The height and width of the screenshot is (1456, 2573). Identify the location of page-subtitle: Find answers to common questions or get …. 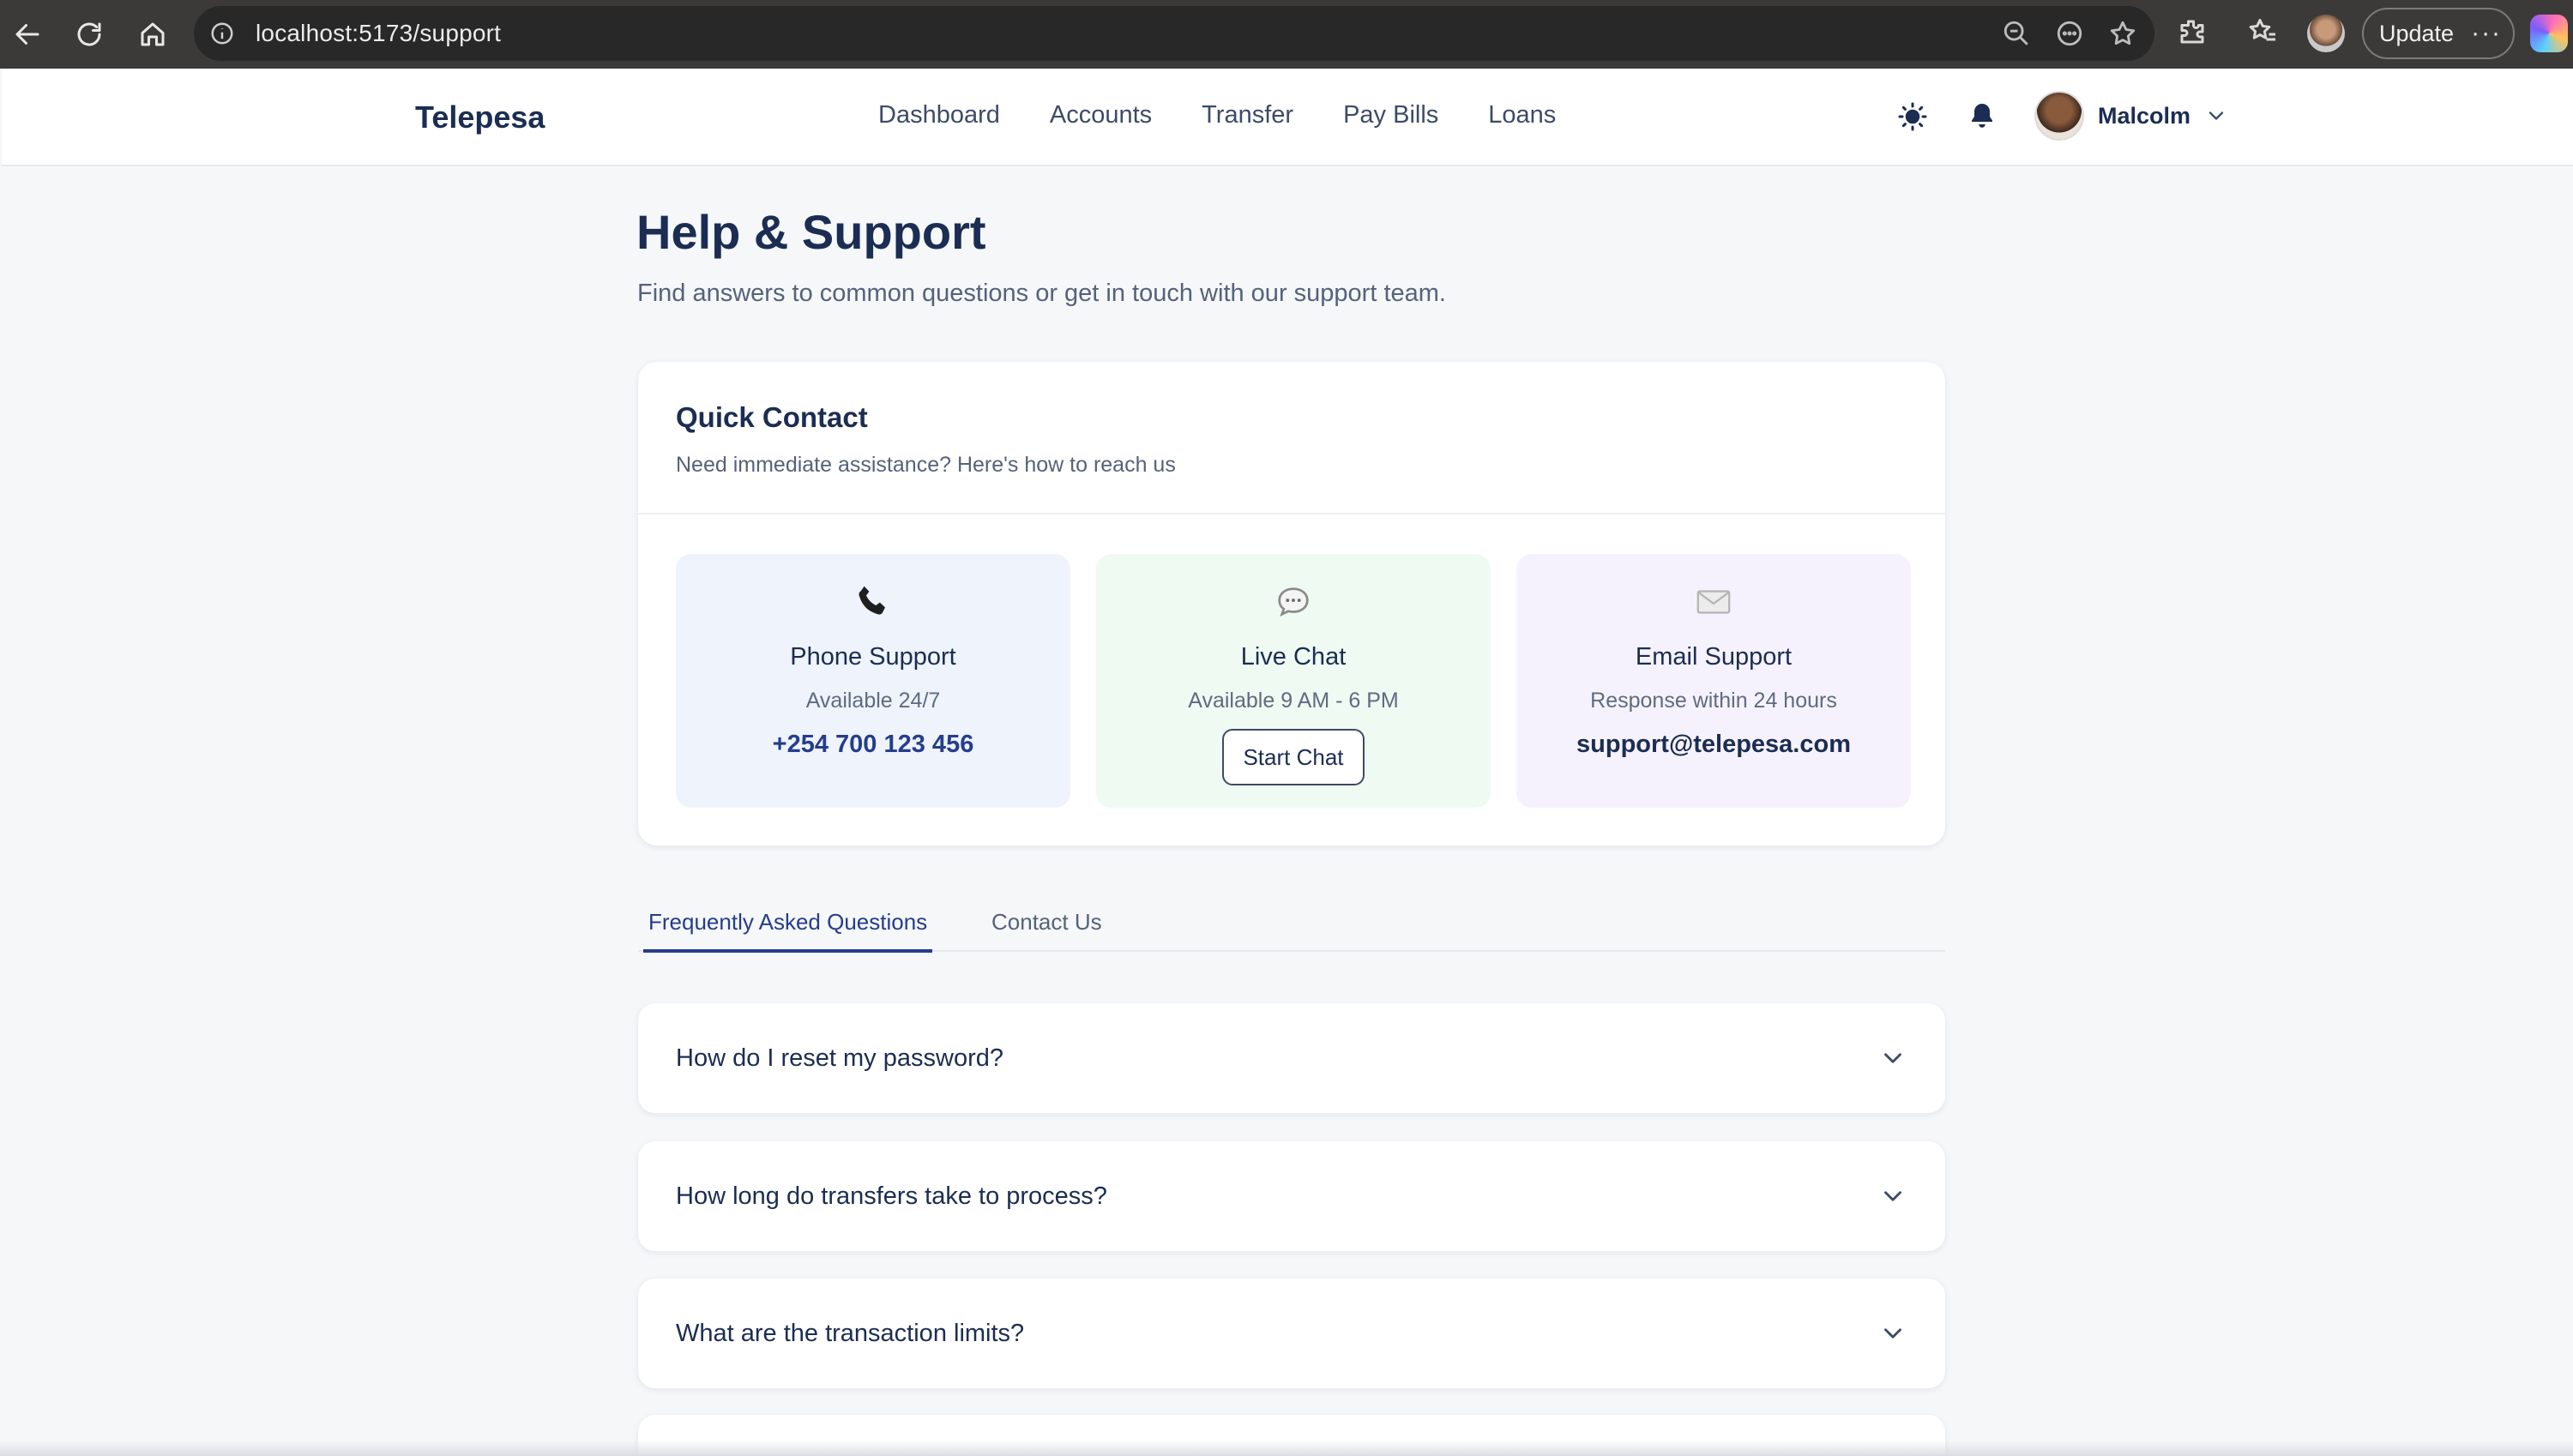
(1041, 294).